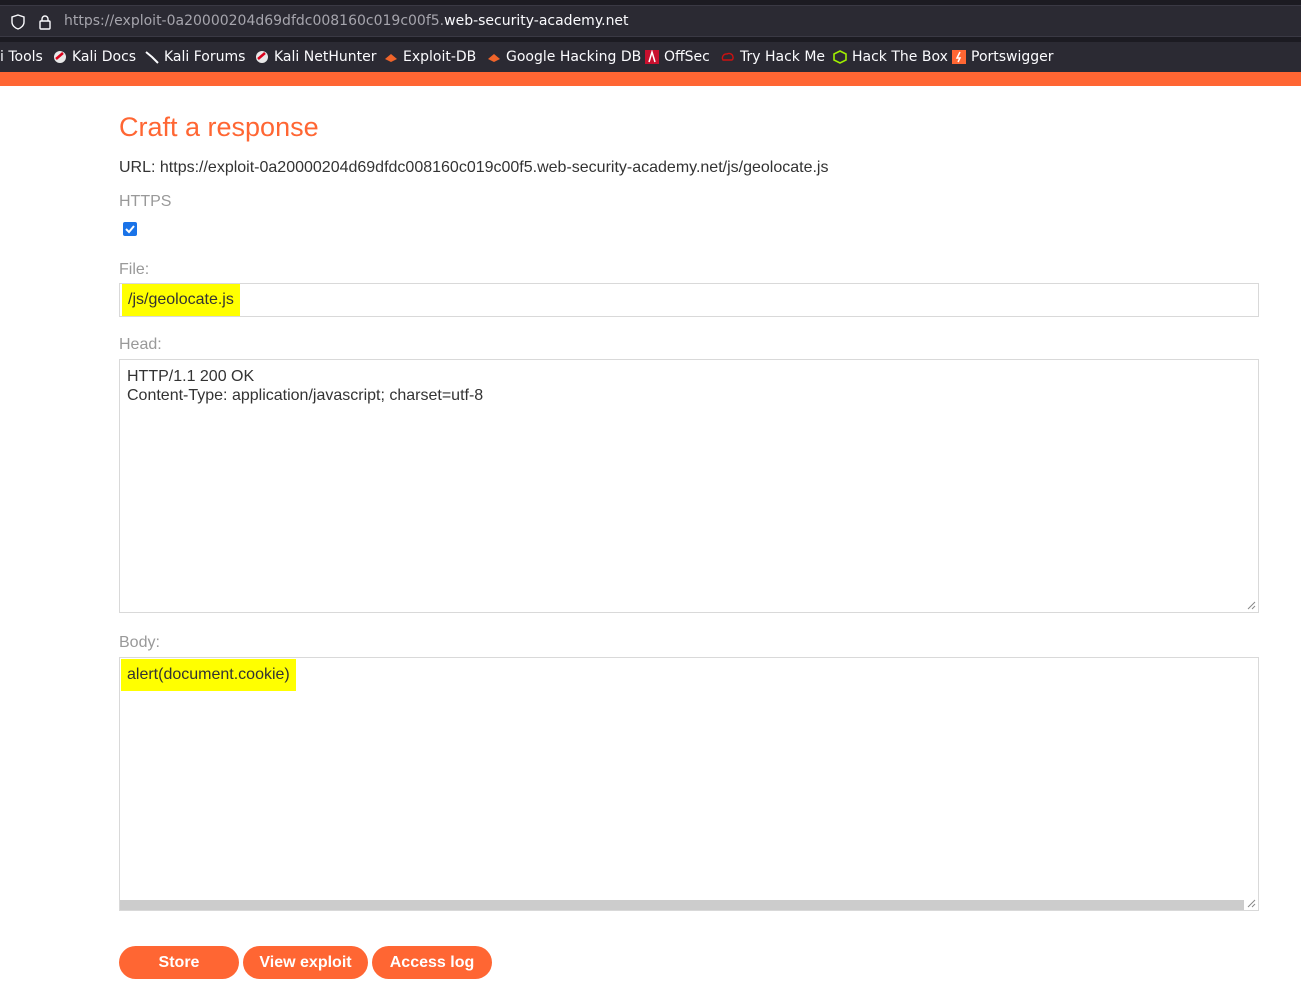 The width and height of the screenshot is (1301, 993). I want to click on view-exploit-button: View exploit, so click(305, 962).